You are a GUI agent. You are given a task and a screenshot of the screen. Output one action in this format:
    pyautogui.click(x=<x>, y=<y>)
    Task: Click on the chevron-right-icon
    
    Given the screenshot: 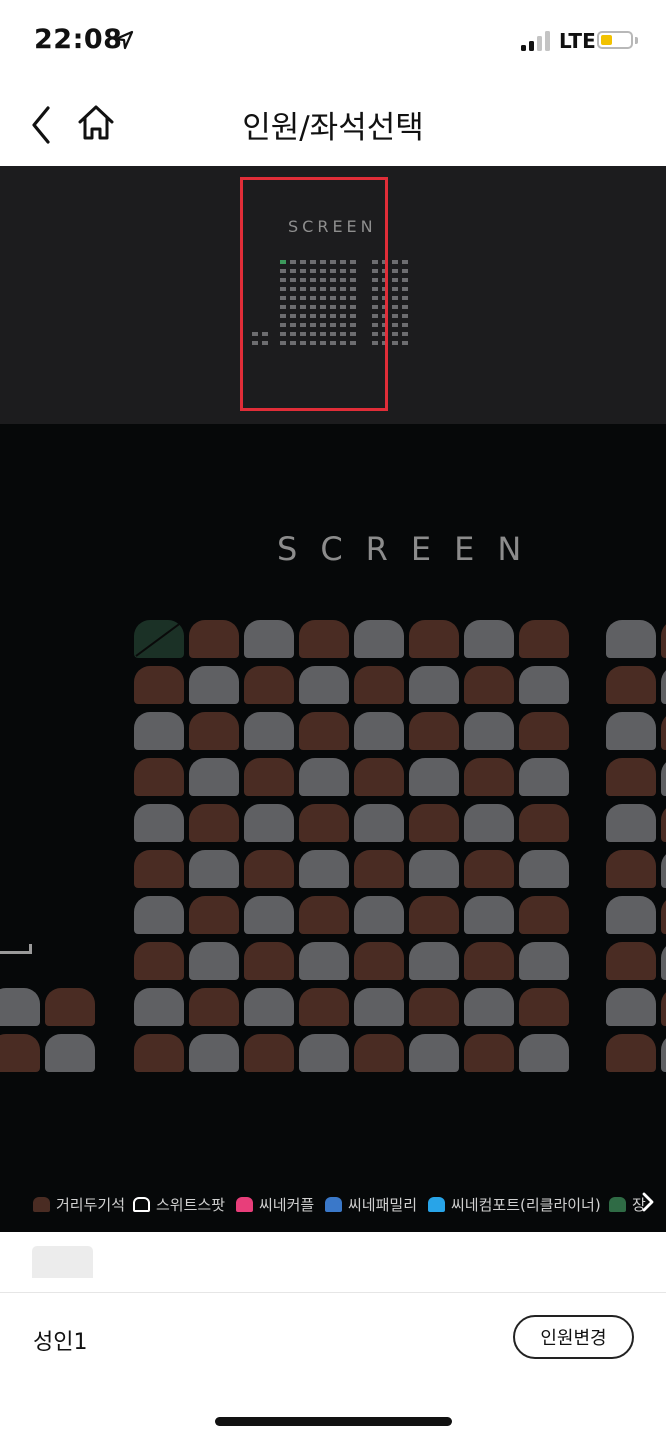 What is the action you would take?
    pyautogui.click(x=648, y=1202)
    